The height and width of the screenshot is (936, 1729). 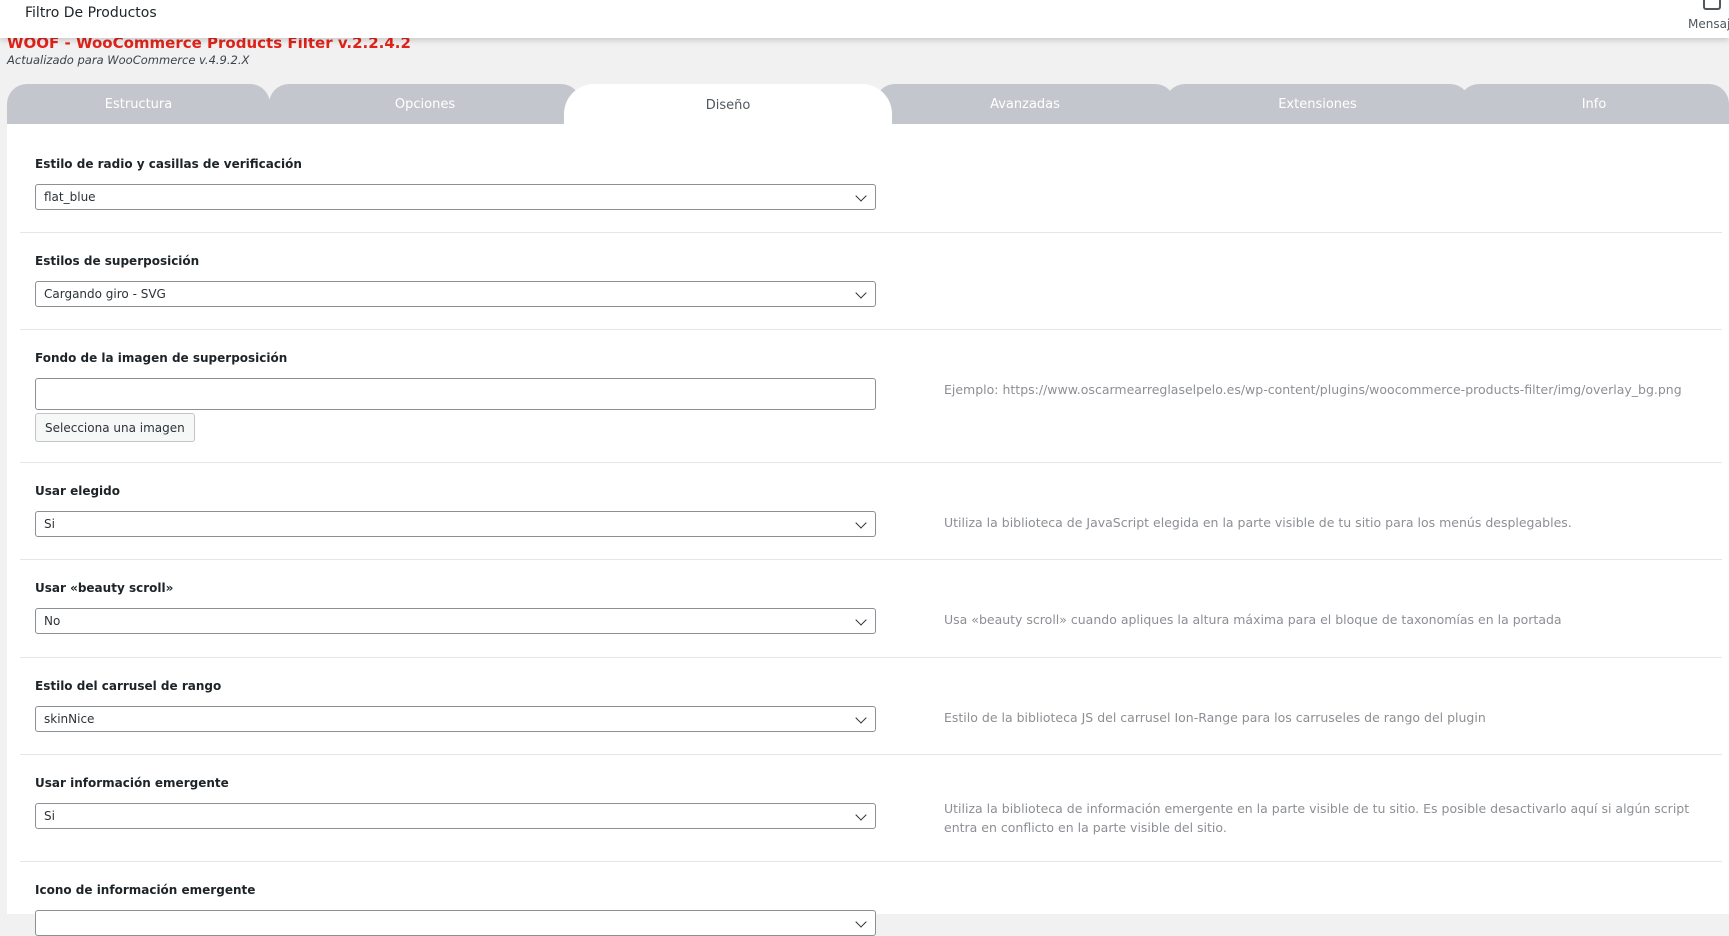 What do you see at coordinates (455, 524) in the screenshot?
I see `use-chosen-select: Si` at bounding box center [455, 524].